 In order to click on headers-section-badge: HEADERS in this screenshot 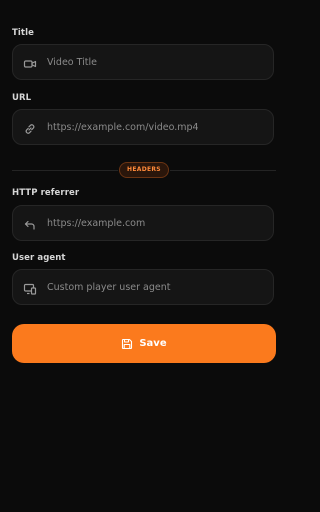, I will do `click(144, 170)`.